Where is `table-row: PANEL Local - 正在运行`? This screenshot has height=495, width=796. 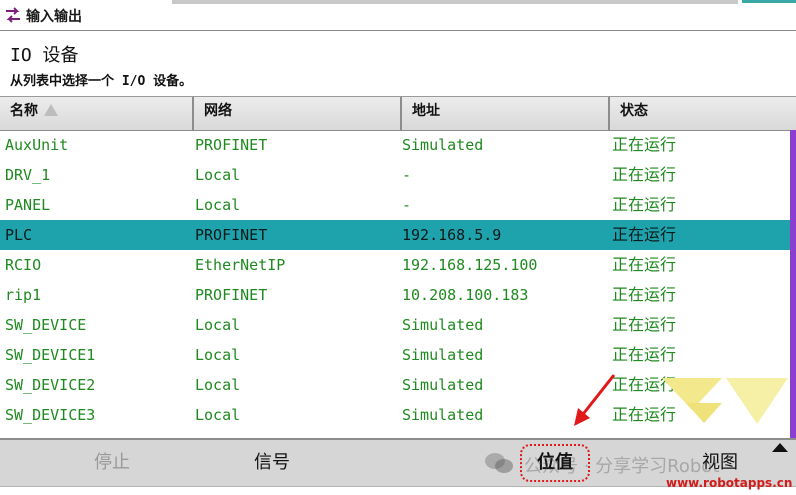 table-row: PANEL Local - 正在运行 is located at coordinates (395, 205).